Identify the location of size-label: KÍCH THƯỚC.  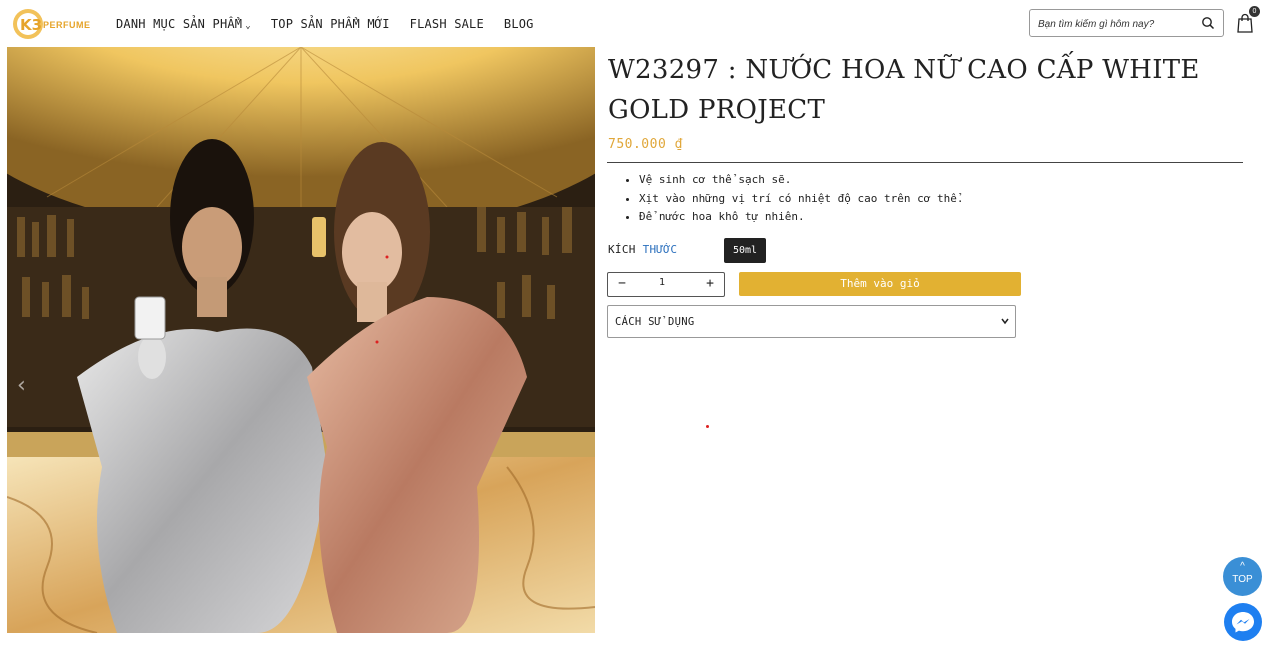
(642, 249).